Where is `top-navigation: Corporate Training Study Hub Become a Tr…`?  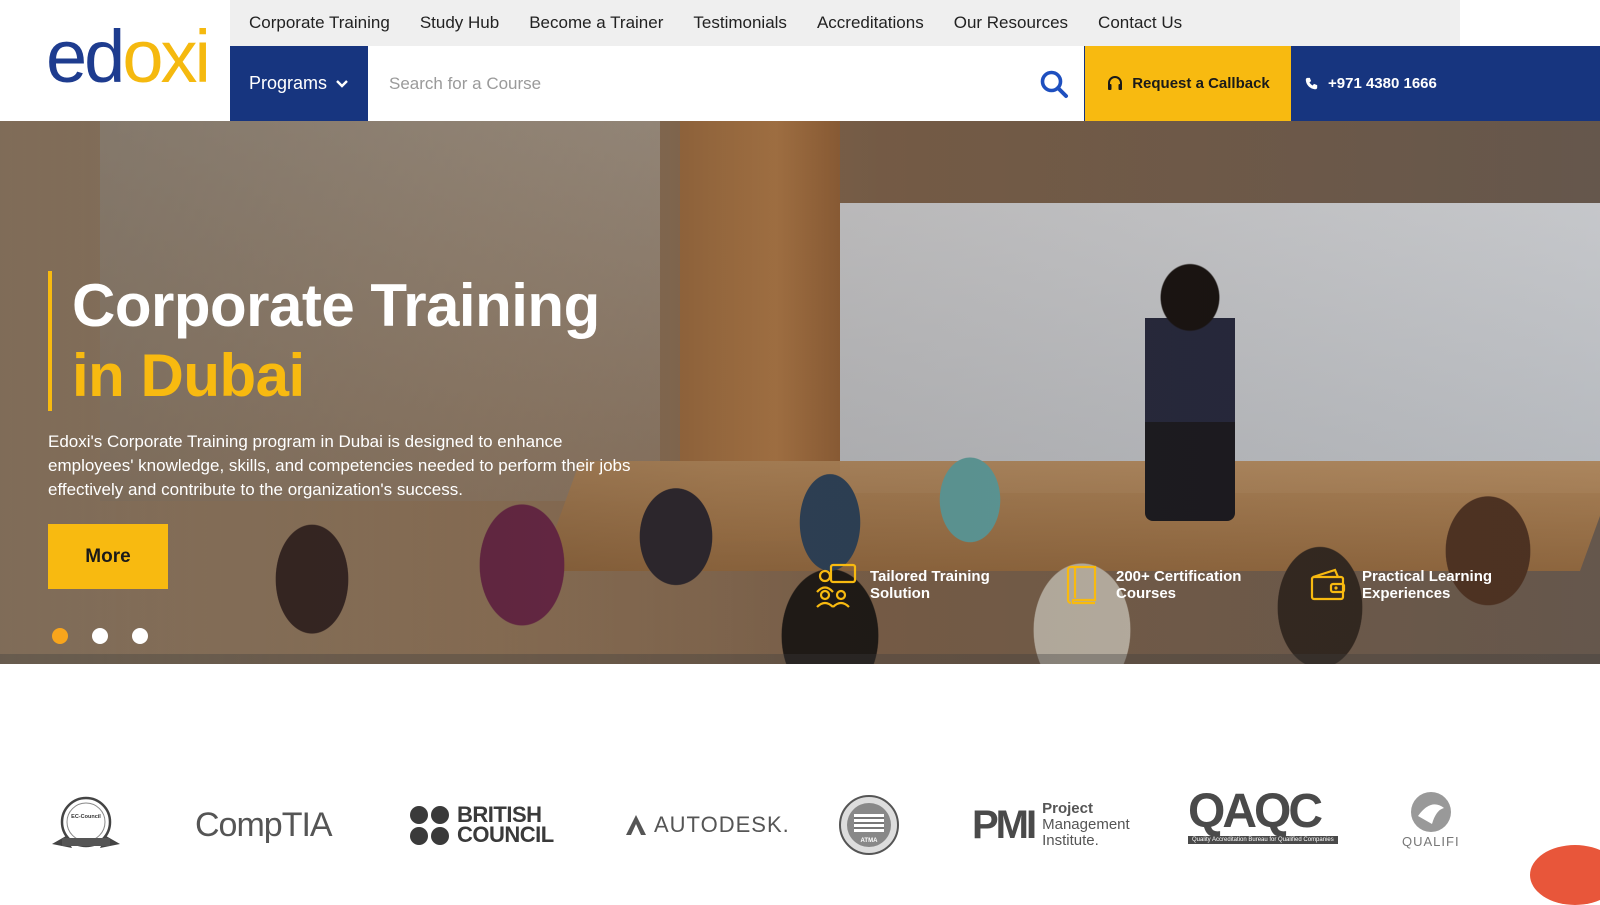 top-navigation: Corporate Training Study Hub Become a Tr… is located at coordinates (845, 23).